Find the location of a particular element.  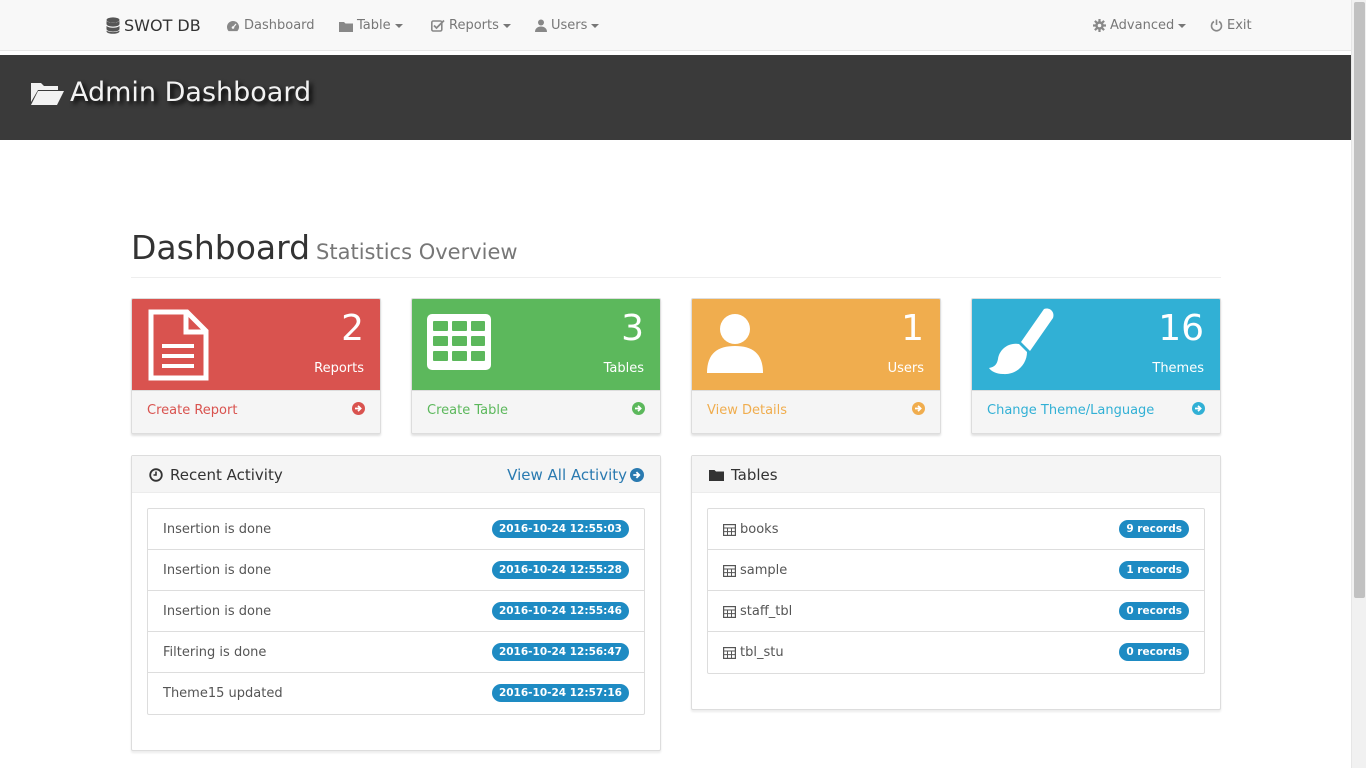

nav-advanced-dropdown: Advanced is located at coordinates (1140, 25).